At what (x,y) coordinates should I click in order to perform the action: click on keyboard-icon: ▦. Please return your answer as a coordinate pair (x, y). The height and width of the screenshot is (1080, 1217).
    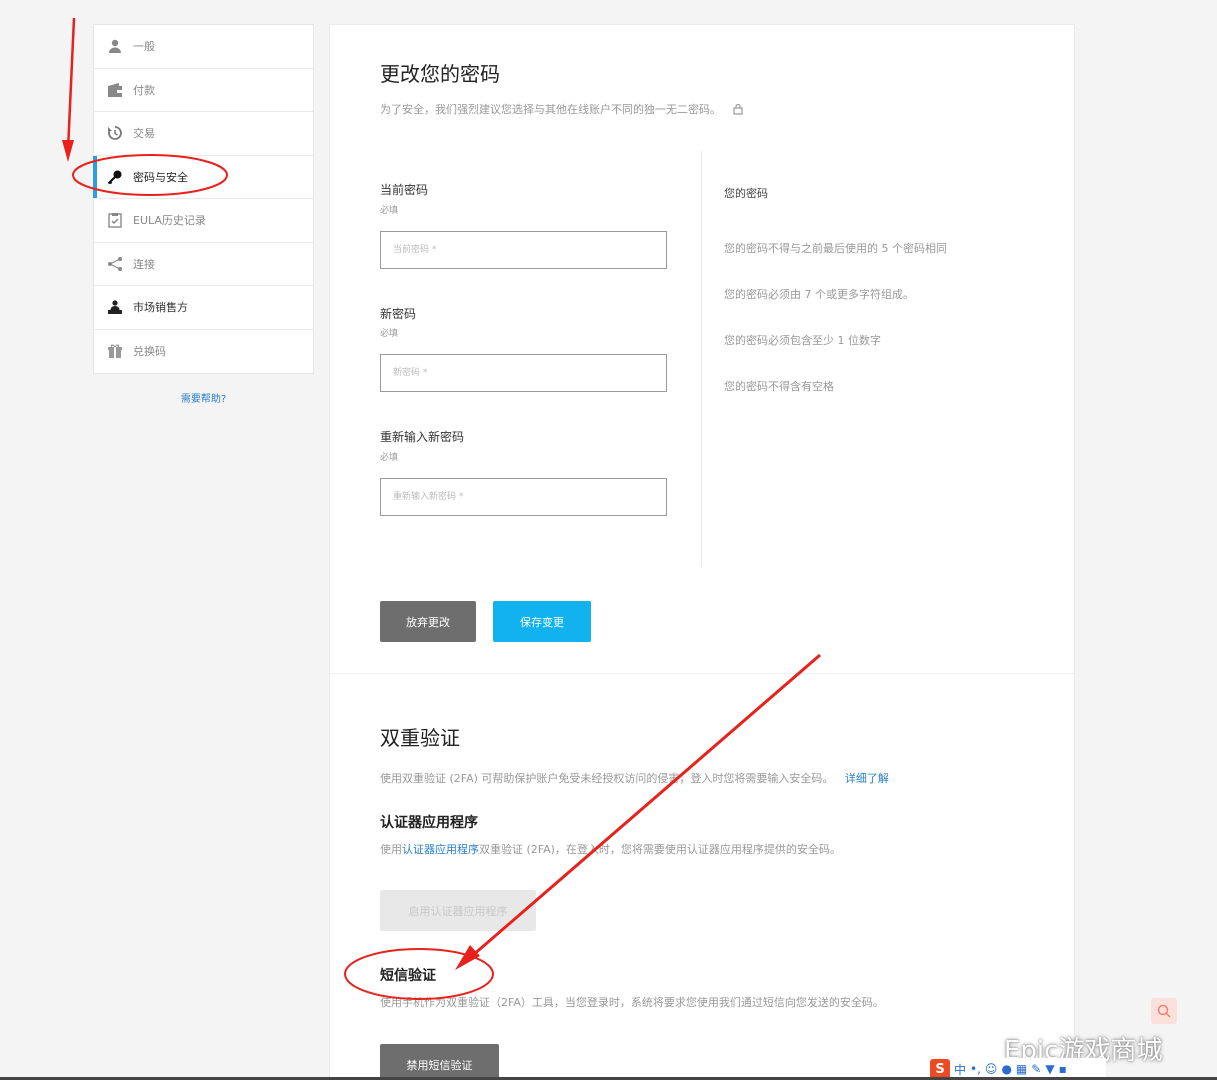
    Looking at the image, I should click on (1021, 1069).